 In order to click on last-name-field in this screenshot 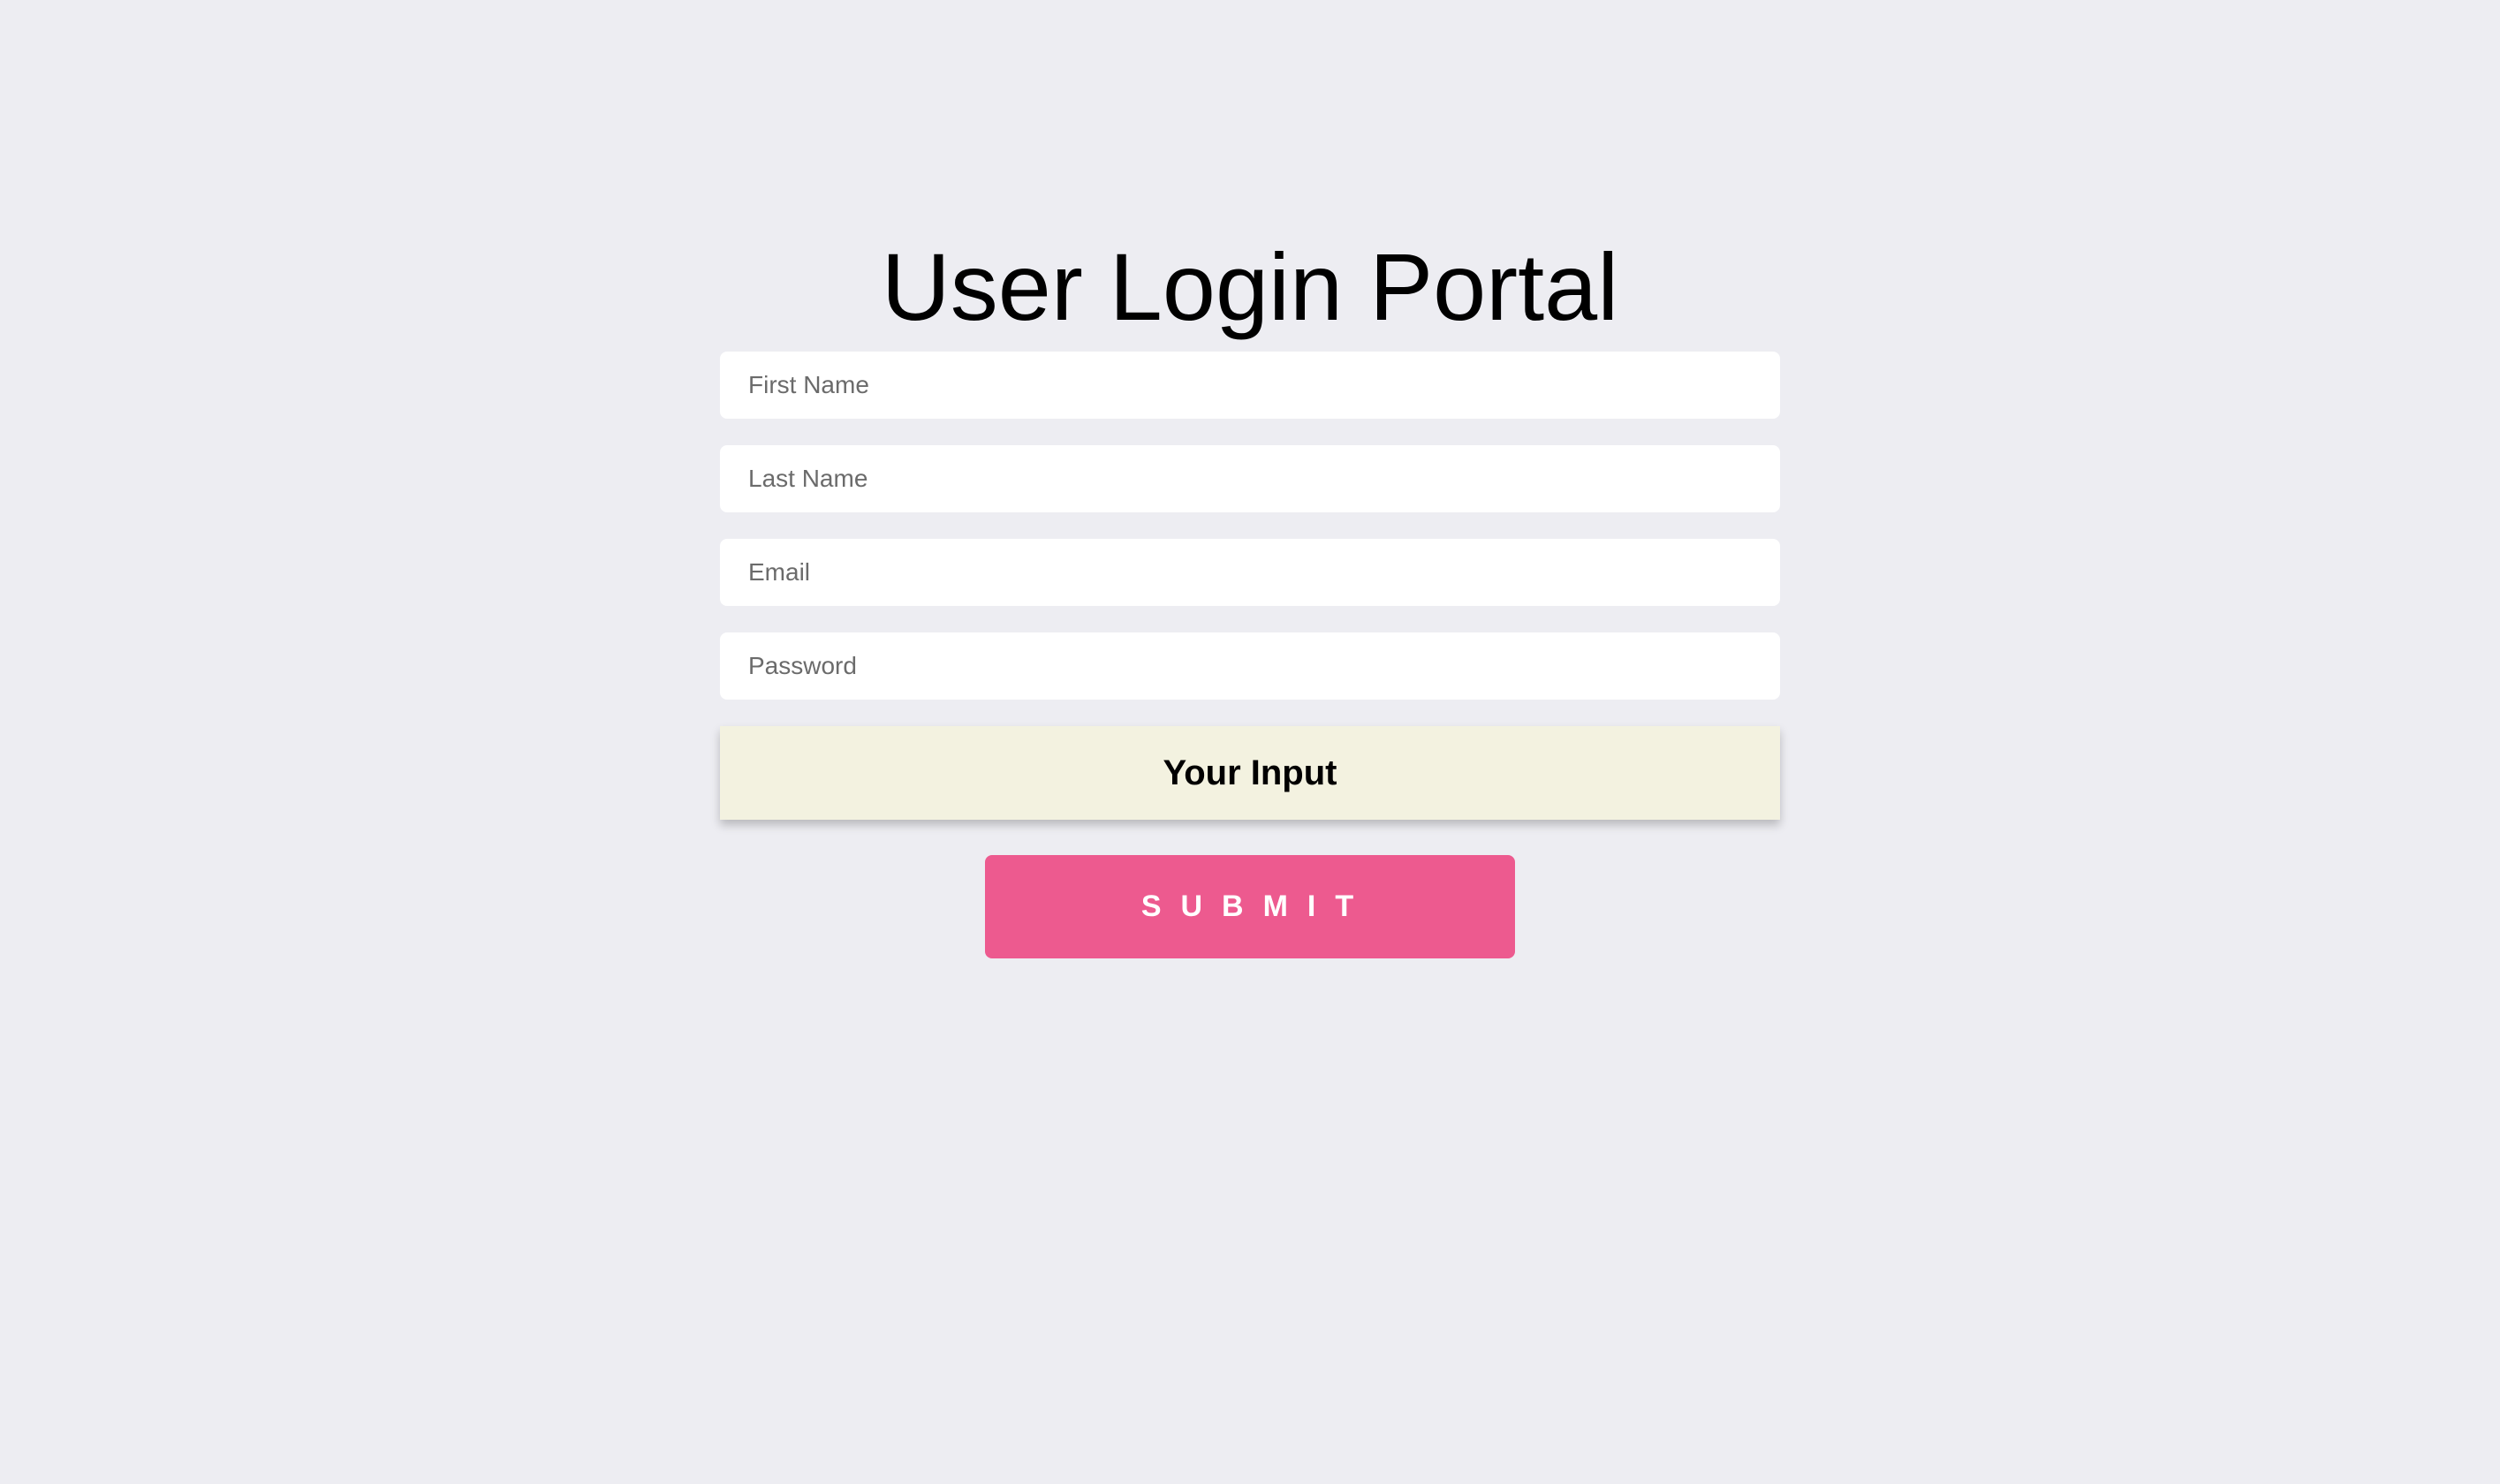, I will do `click(1250, 478)`.